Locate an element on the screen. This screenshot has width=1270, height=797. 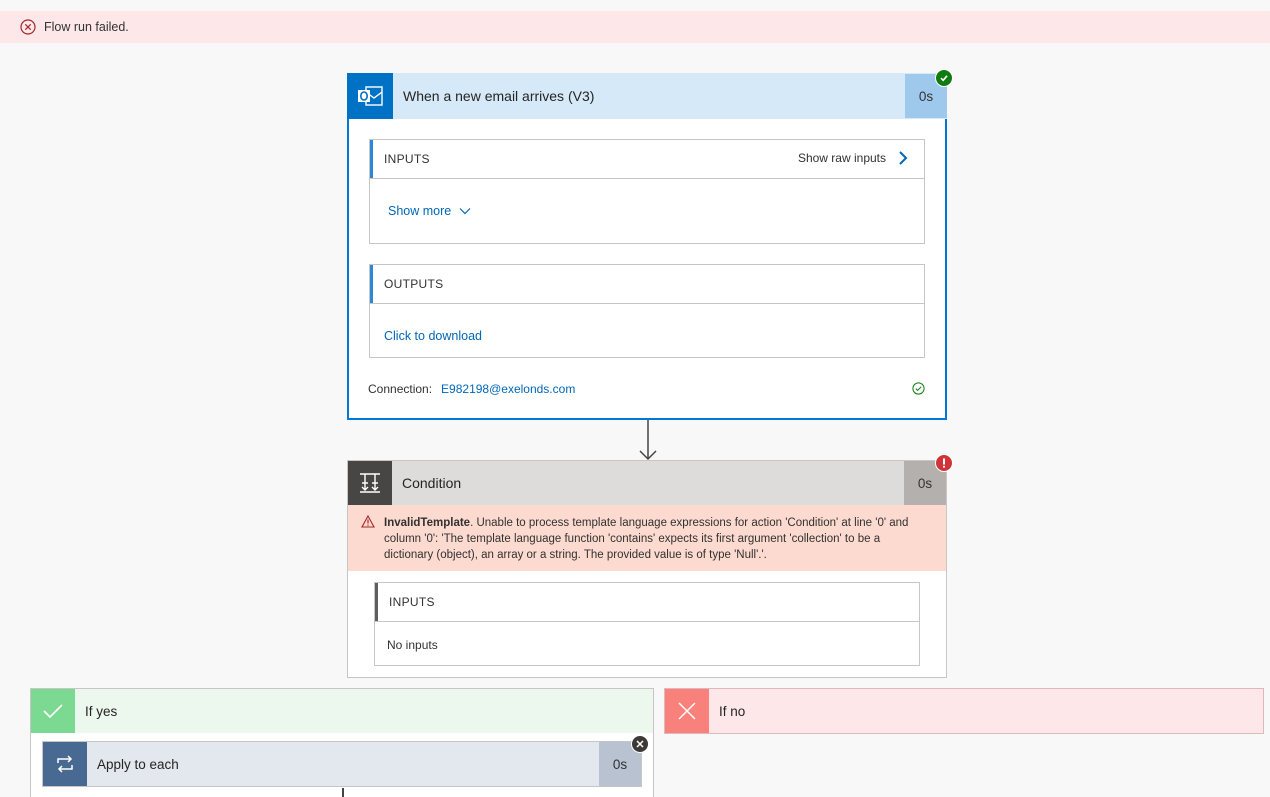
connection-value: E982198@exelonds.com is located at coordinates (508, 389).